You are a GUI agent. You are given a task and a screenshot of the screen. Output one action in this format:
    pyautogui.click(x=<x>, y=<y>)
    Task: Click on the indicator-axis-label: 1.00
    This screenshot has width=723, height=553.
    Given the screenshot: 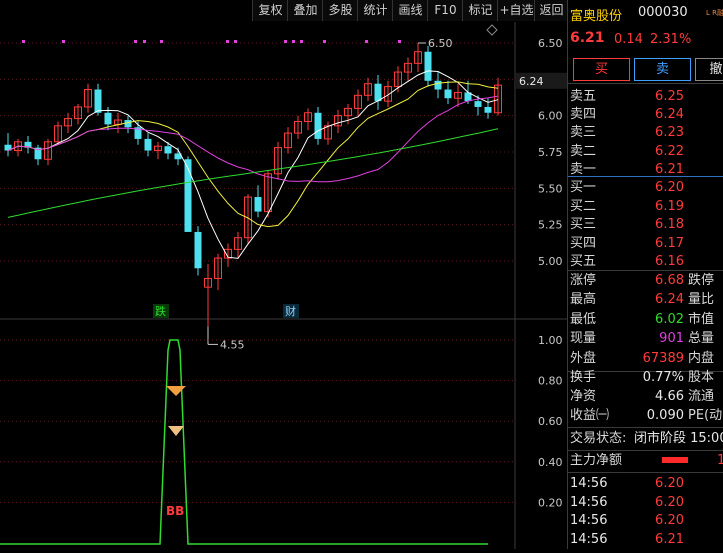 What is the action you would take?
    pyautogui.click(x=550, y=340)
    